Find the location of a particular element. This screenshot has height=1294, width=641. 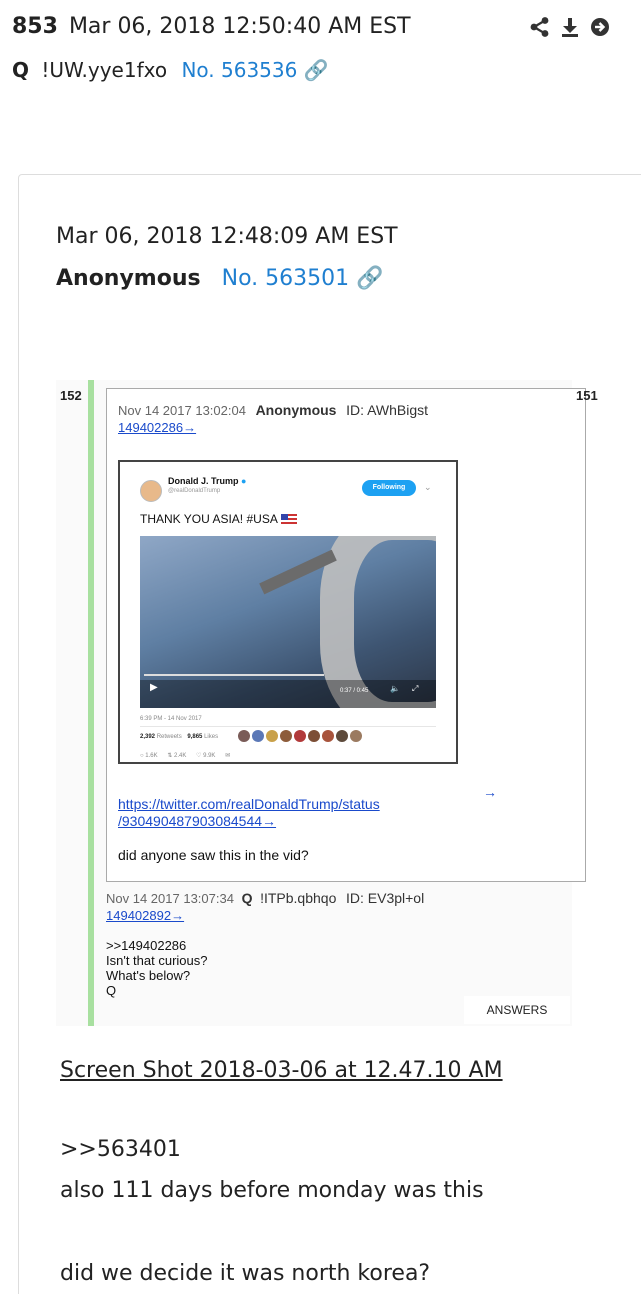

quoted-date: Mar 06, 2018 12:48:09 AM EST is located at coordinates (227, 236).